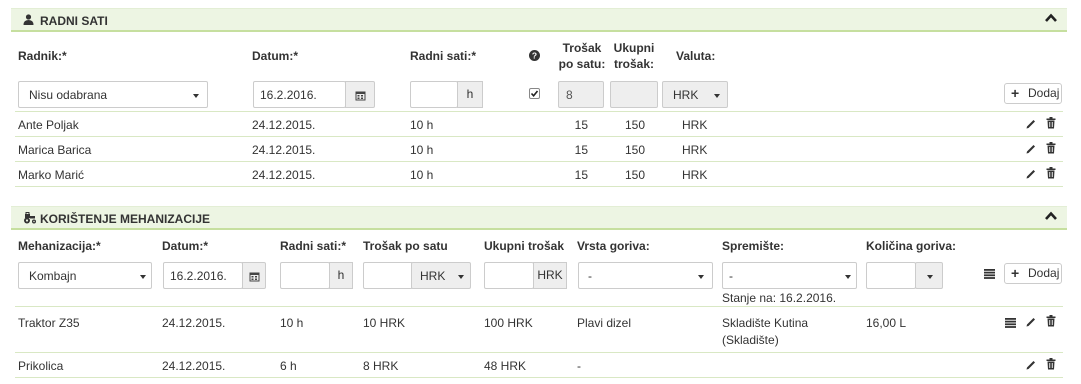  Describe the element at coordinates (53, 276) in the screenshot. I see `mehanizacija-select-value: Kombajn` at that location.